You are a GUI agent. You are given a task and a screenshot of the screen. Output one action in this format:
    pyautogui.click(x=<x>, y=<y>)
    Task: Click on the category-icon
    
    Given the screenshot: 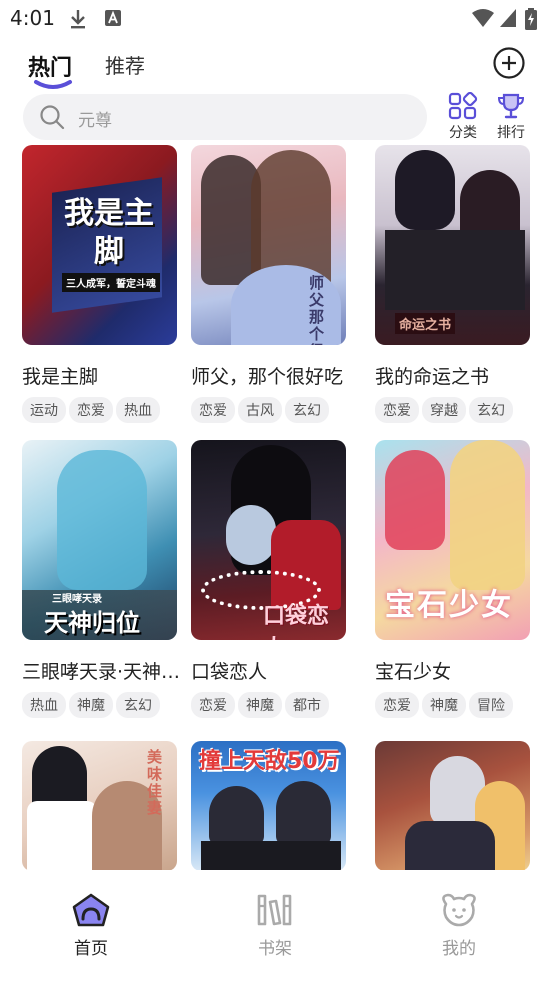 What is the action you would take?
    pyautogui.click(x=463, y=106)
    